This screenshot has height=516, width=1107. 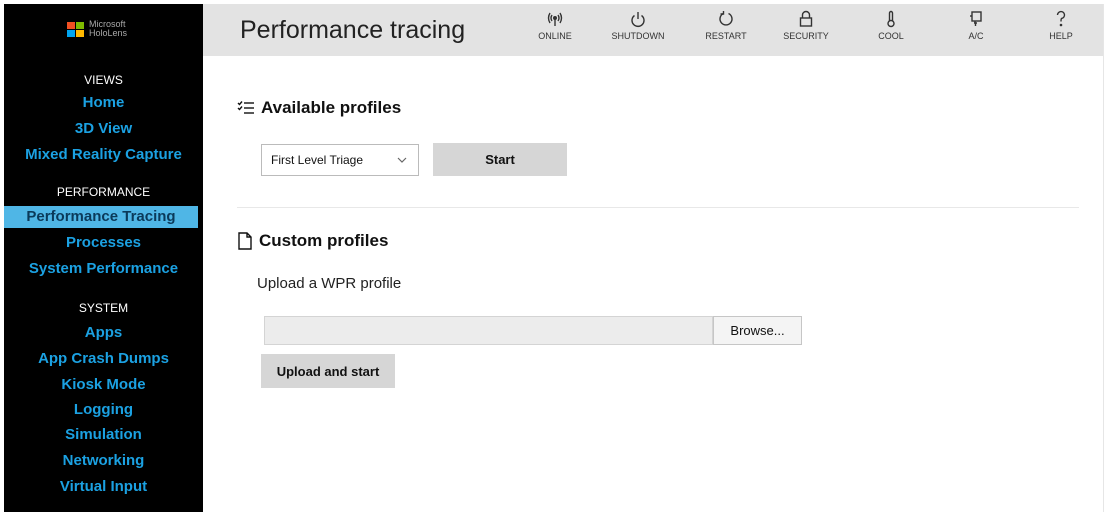 I want to click on help-button: HELP, so click(x=1061, y=30).